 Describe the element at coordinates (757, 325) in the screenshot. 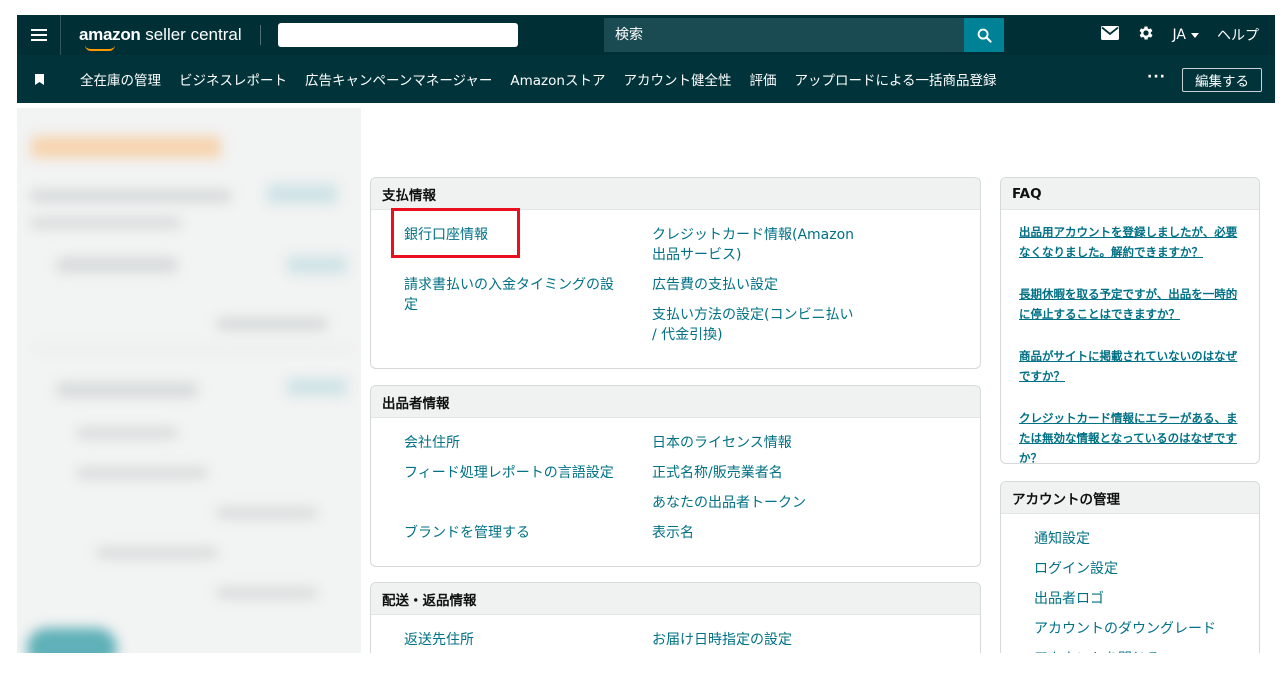

I see `payment-method-settings-link: 支払い方法の設定(コンビニ払い / 代金引換)` at that location.